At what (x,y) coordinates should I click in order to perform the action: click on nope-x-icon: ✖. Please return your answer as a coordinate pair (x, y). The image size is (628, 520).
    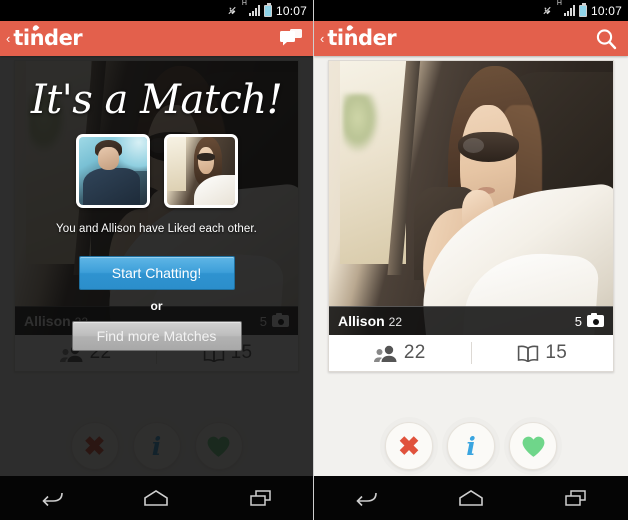
    Looking at the image, I should click on (409, 446).